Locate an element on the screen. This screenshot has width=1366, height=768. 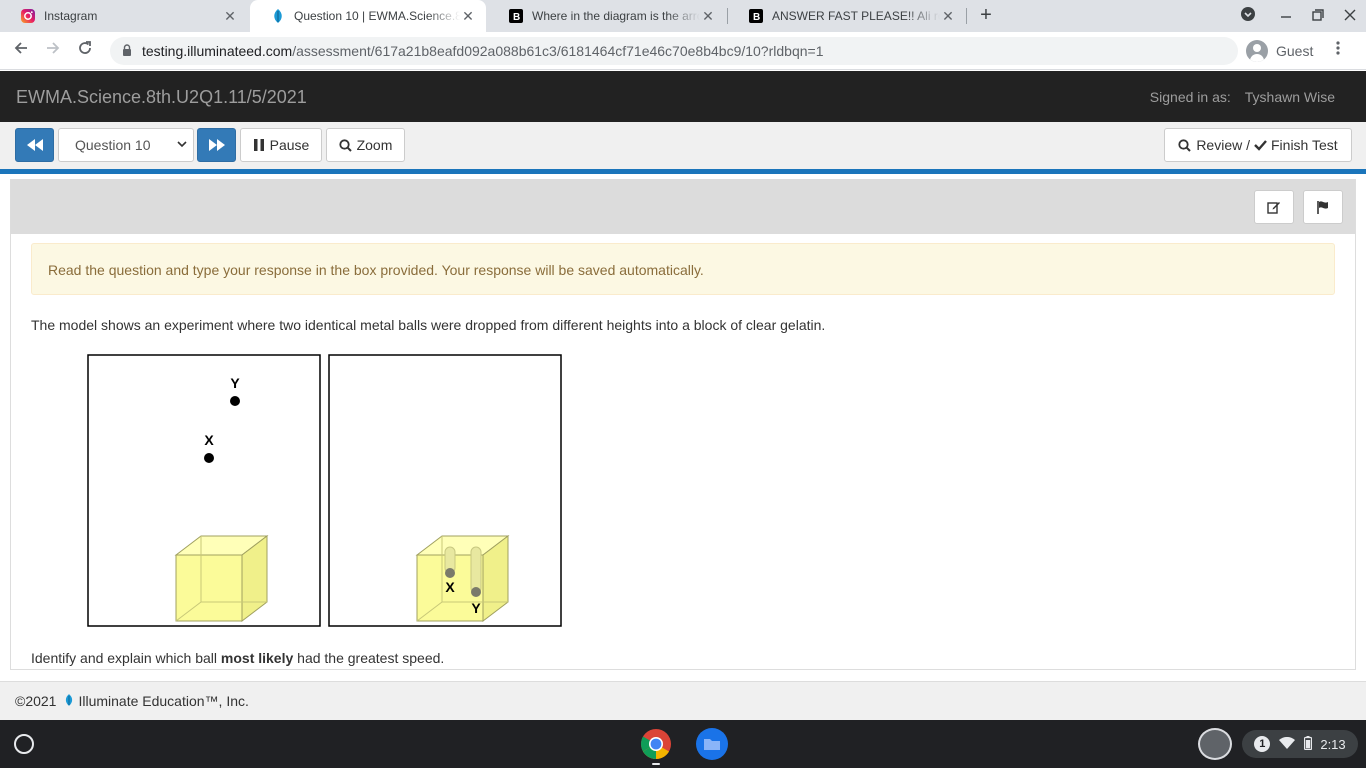
assessment-title: EWMA.Science.8th.U2Q1.11/5/2021 is located at coordinates (161, 97).